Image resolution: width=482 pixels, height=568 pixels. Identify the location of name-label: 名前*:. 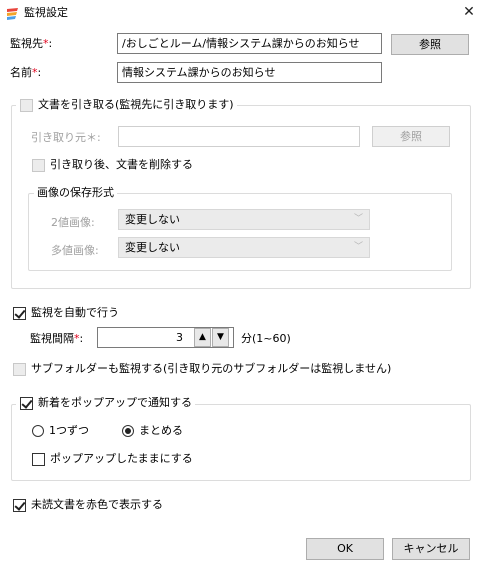
(26, 72).